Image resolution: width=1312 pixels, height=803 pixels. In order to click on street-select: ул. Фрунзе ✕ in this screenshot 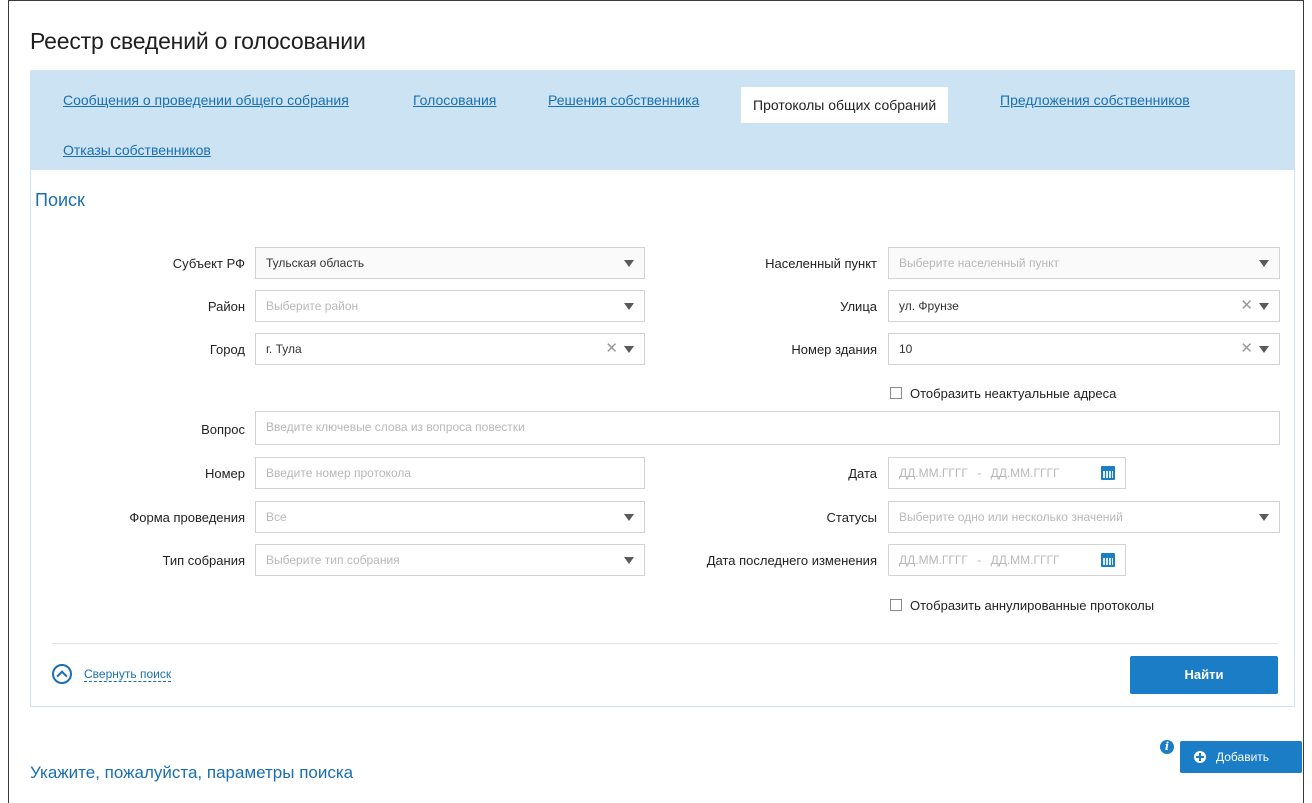, I will do `click(1084, 306)`.